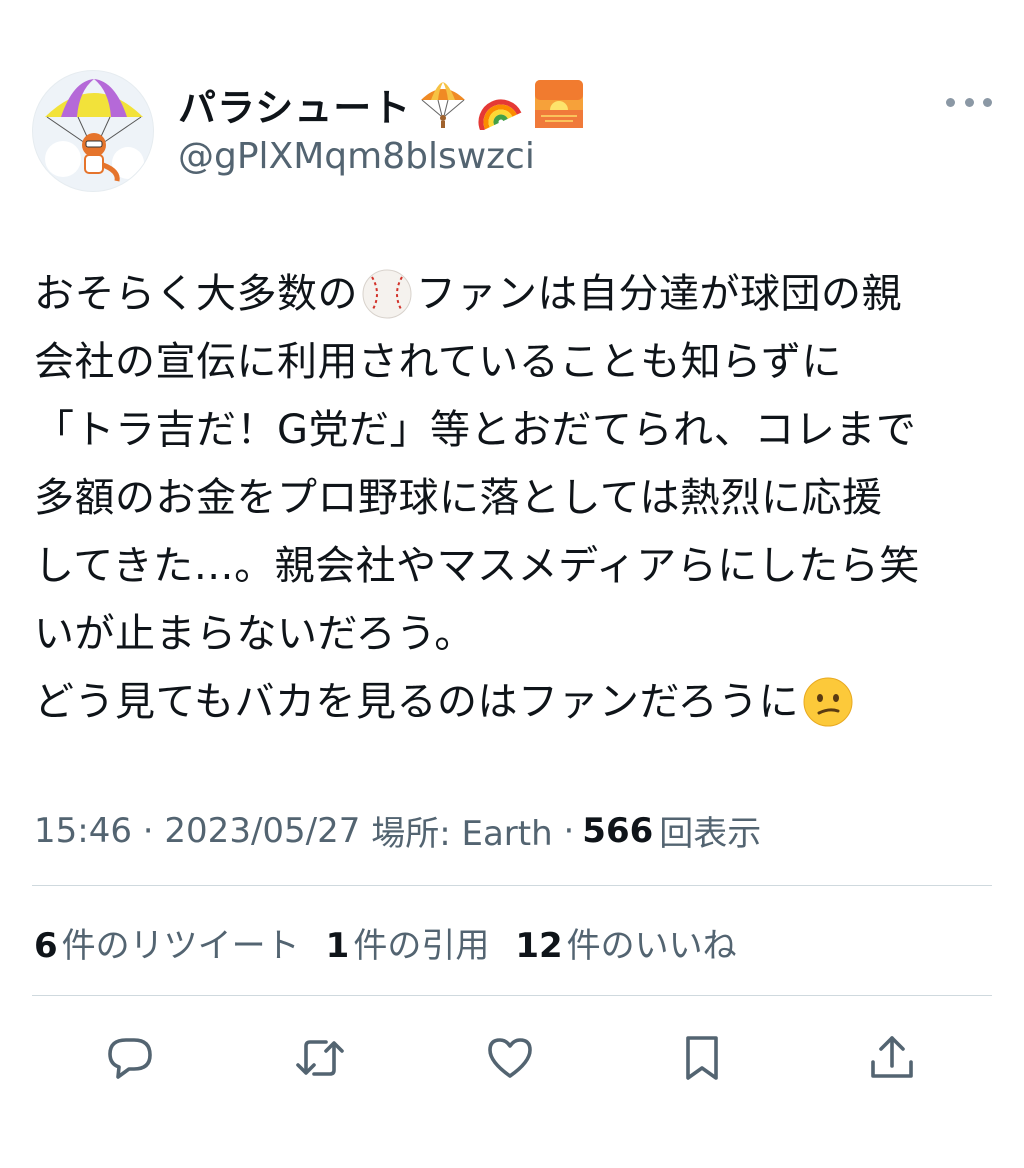 This screenshot has height=1168, width=1024. I want to click on parachute-emoji, so click(443, 104).